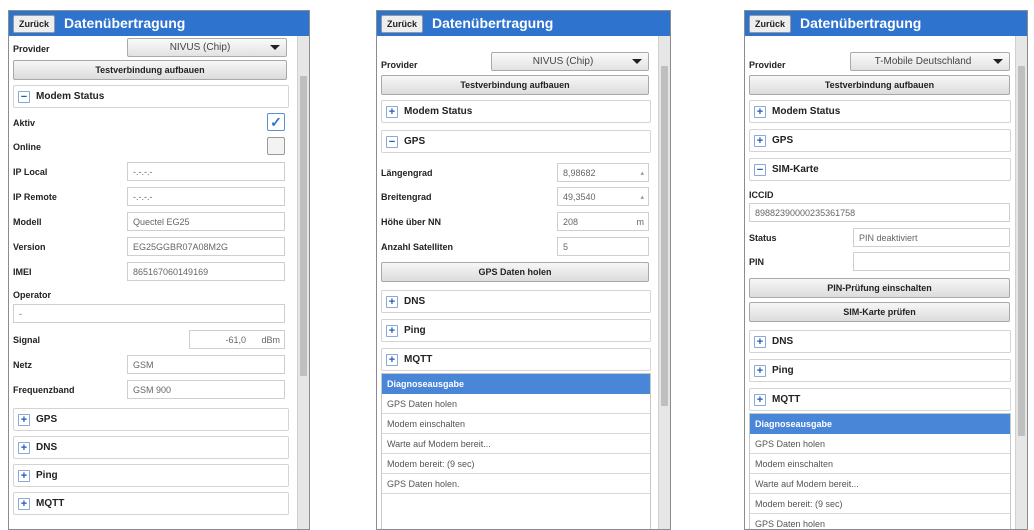  Describe the element at coordinates (931, 237) in the screenshot. I see `sim-status-field: PIN deaktiviert` at that location.